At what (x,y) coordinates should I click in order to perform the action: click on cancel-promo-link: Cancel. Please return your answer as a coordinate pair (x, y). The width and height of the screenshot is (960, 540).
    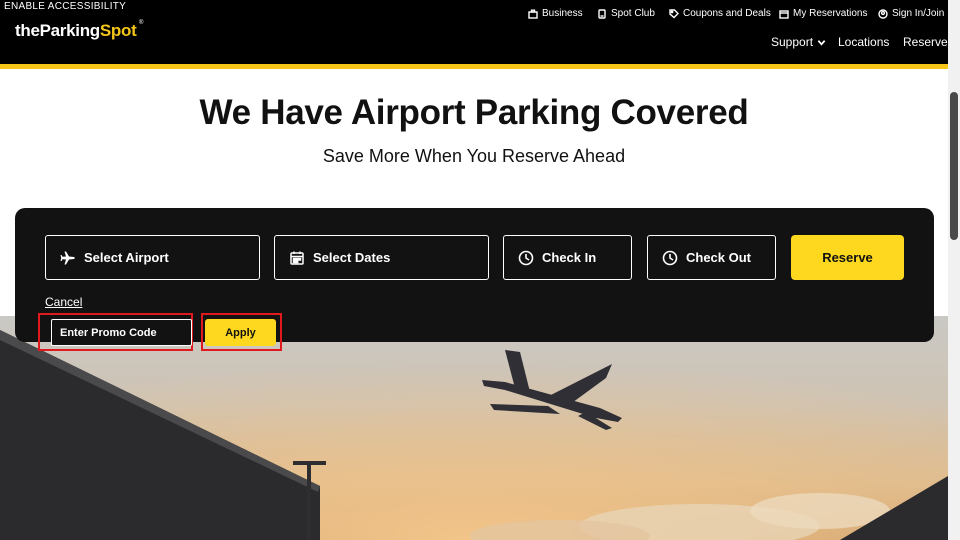
    Looking at the image, I should click on (63, 302).